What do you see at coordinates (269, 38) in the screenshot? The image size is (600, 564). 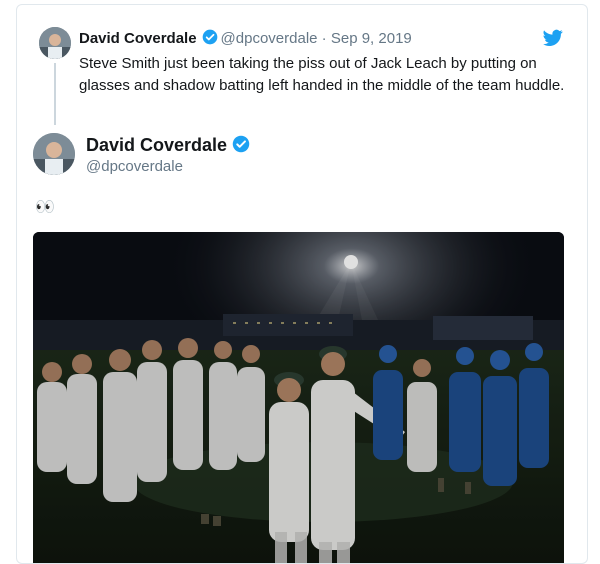 I see `quoted-author-handle: @dpcoverdale` at bounding box center [269, 38].